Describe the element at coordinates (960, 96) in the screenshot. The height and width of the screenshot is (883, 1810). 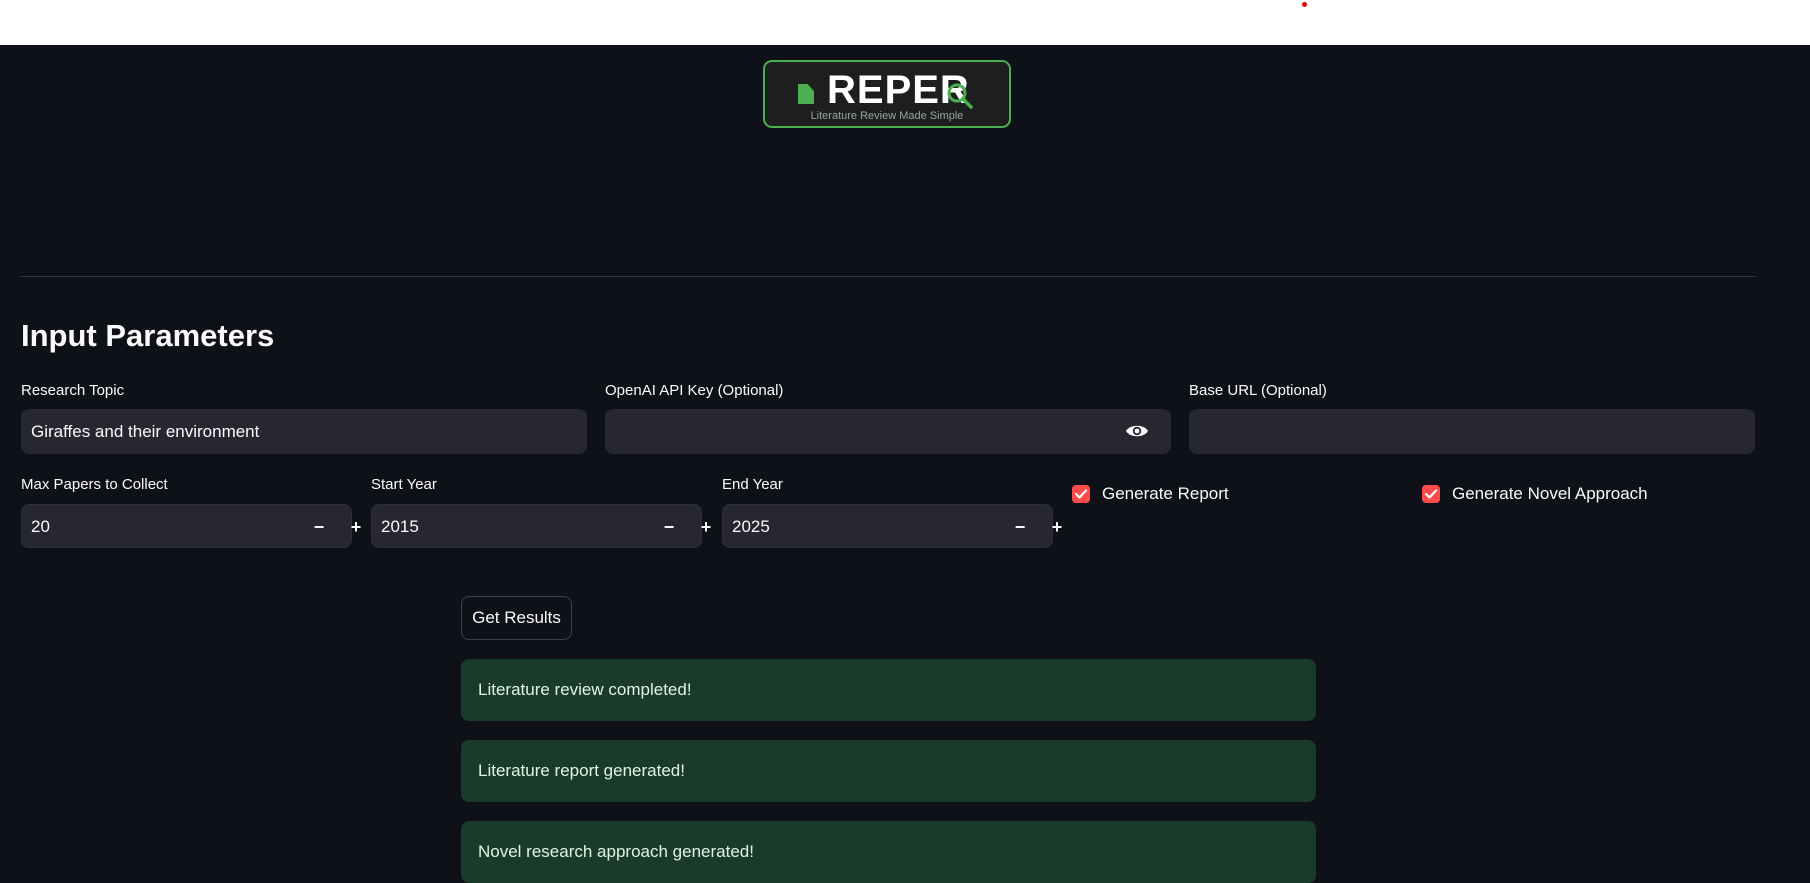
I see `magnifier-icon` at that location.